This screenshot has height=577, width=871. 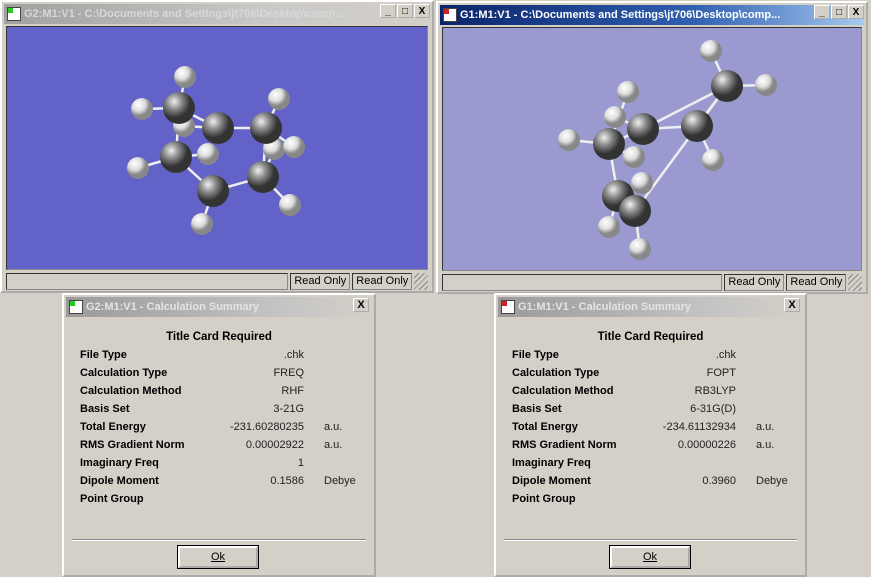 What do you see at coordinates (508, 307) in the screenshot?
I see `gaussview-icon` at bounding box center [508, 307].